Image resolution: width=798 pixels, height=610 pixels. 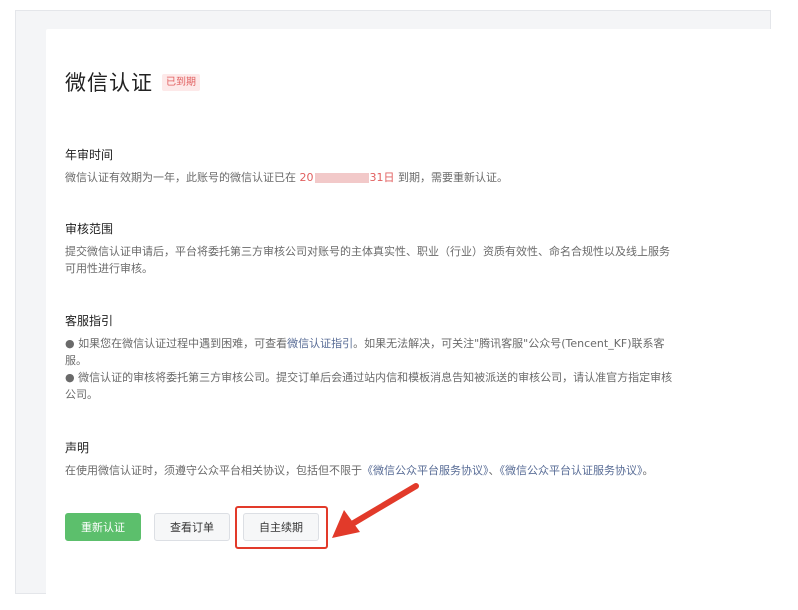 What do you see at coordinates (213, 470) in the screenshot?
I see `statement-text-before: 在使用微信认证时，须遵守公众平台相关协议，包括但不限于` at bounding box center [213, 470].